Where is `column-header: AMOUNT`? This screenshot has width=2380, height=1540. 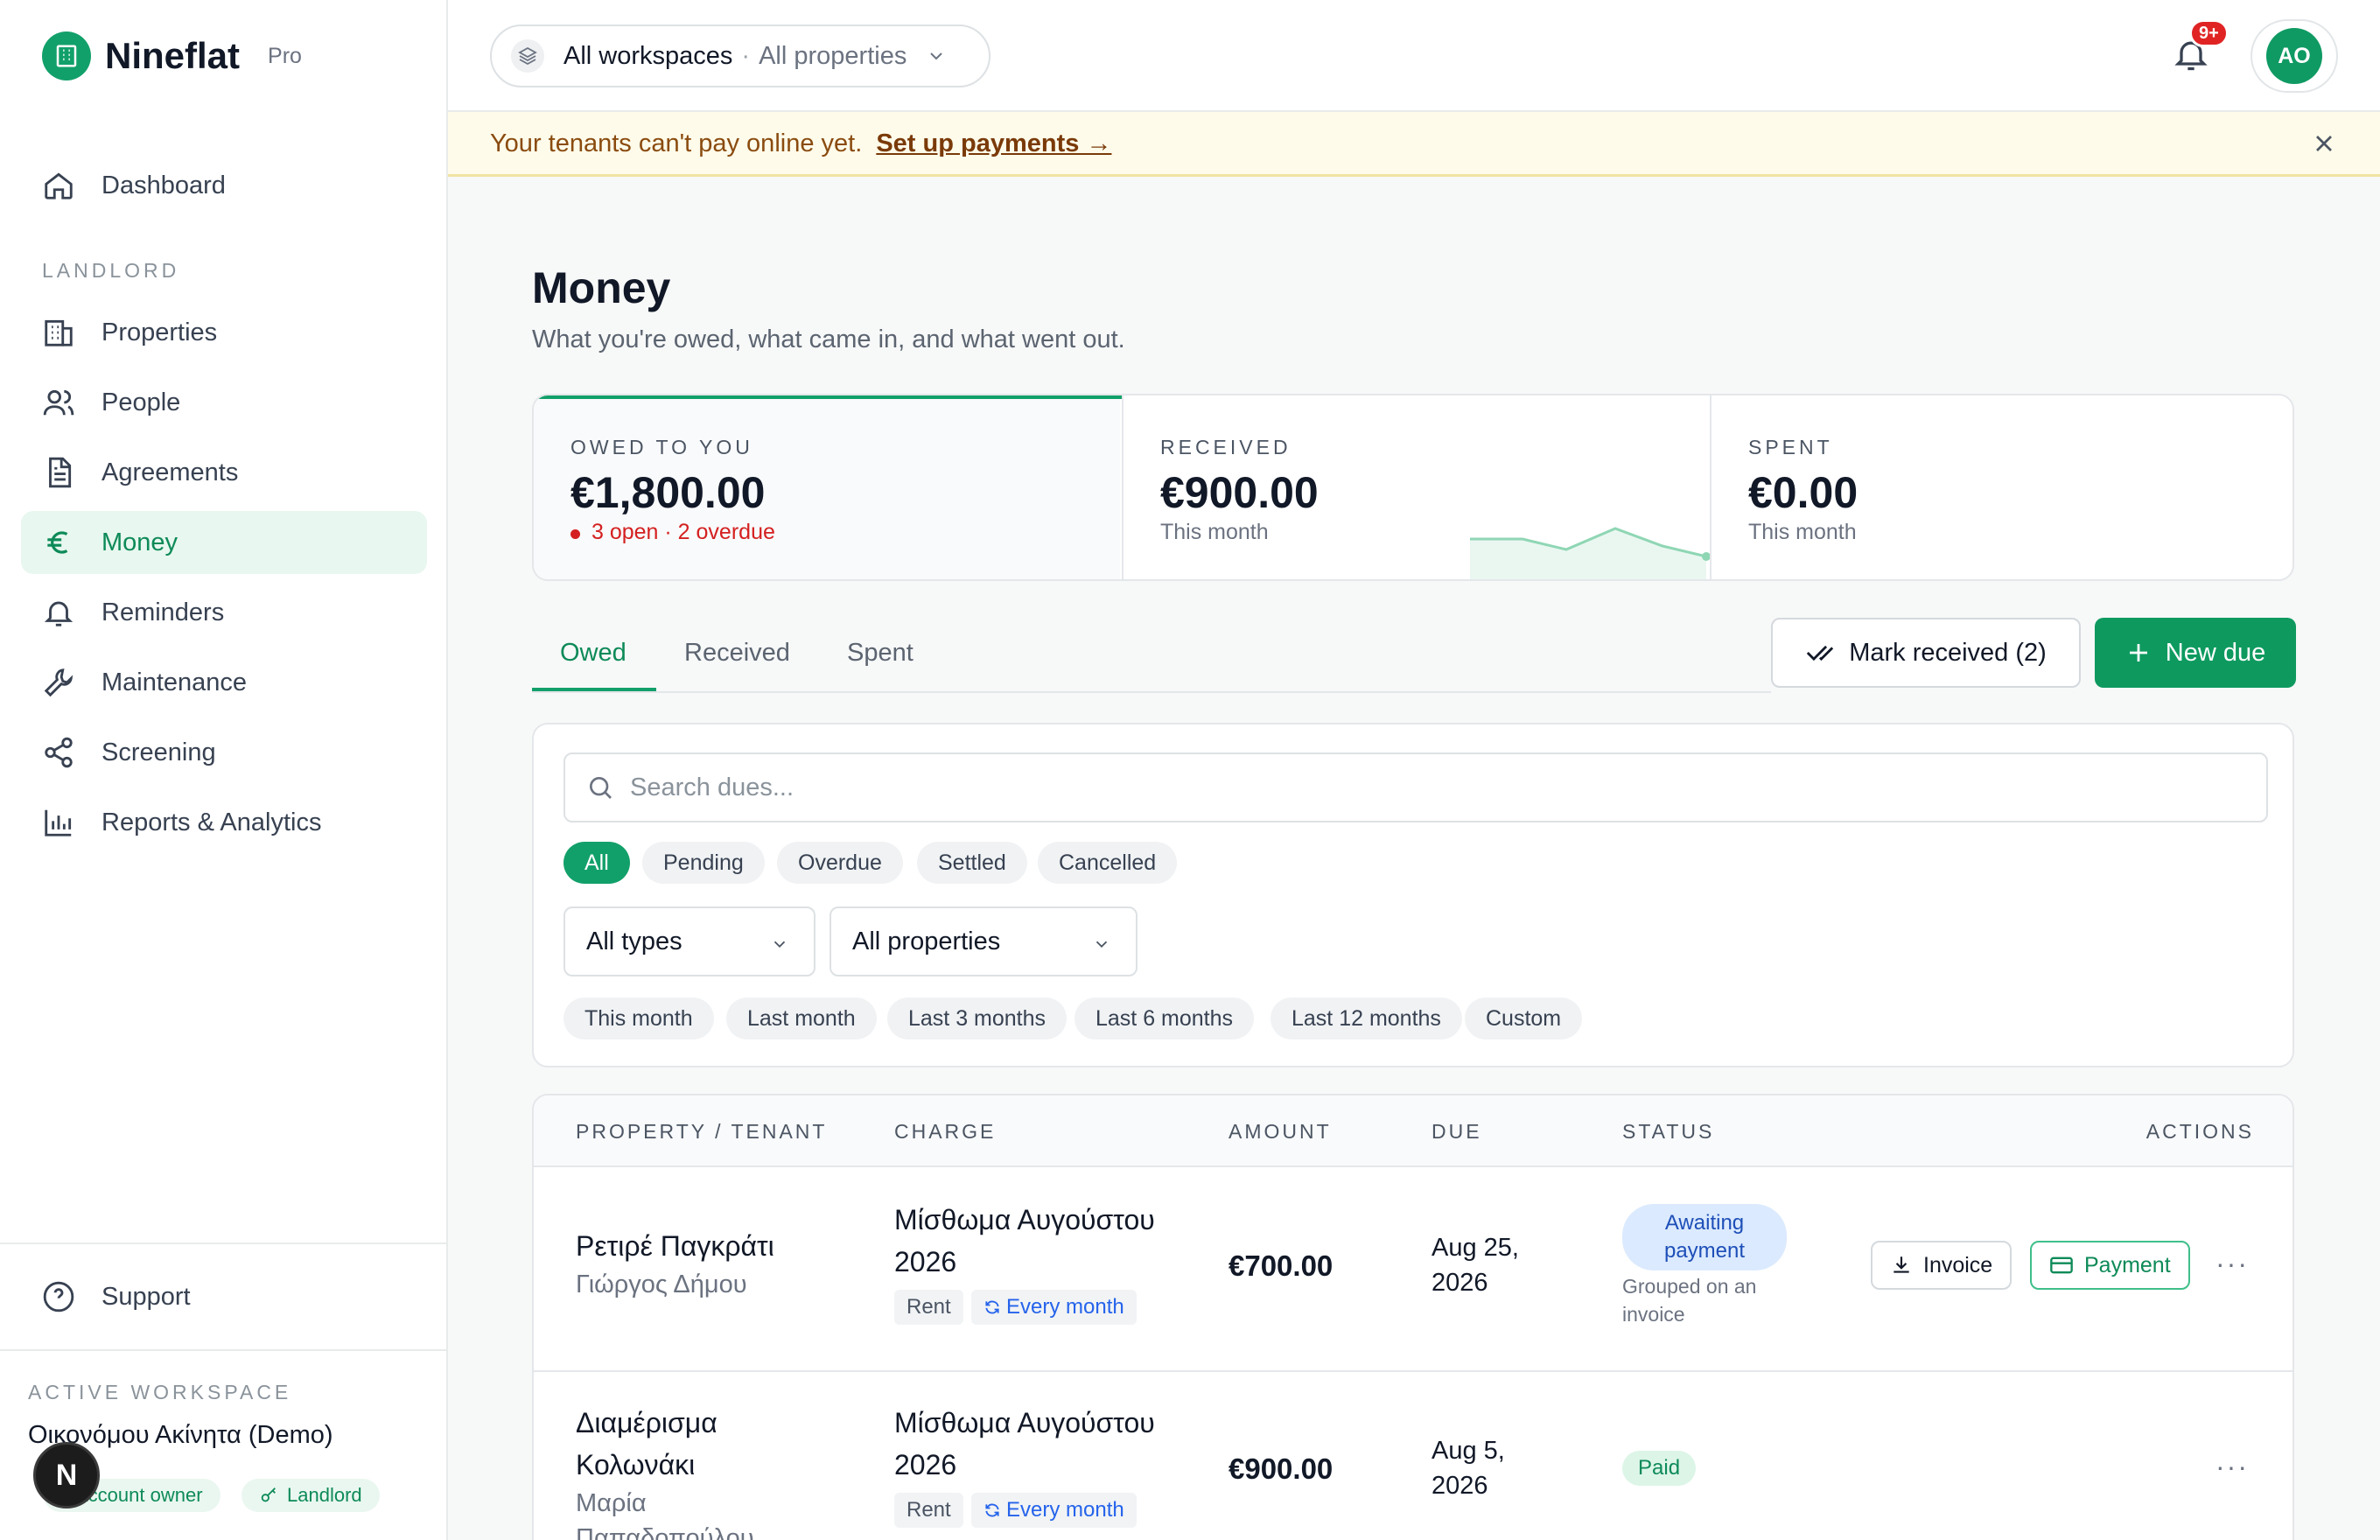
column-header: AMOUNT is located at coordinates (1280, 1132).